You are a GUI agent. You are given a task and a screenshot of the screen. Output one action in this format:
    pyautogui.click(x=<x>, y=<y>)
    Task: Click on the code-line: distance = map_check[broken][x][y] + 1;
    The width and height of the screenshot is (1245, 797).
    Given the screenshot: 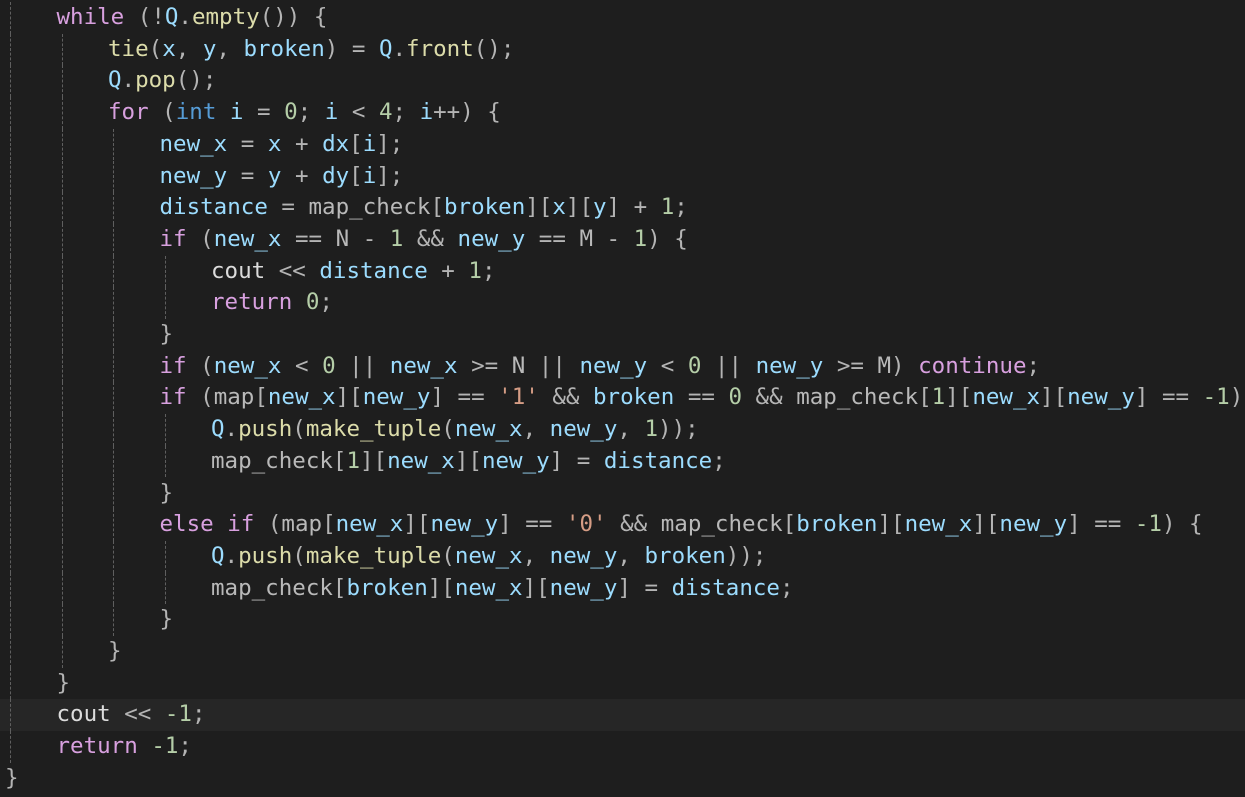 What is the action you would take?
    pyautogui.click(x=622, y=208)
    